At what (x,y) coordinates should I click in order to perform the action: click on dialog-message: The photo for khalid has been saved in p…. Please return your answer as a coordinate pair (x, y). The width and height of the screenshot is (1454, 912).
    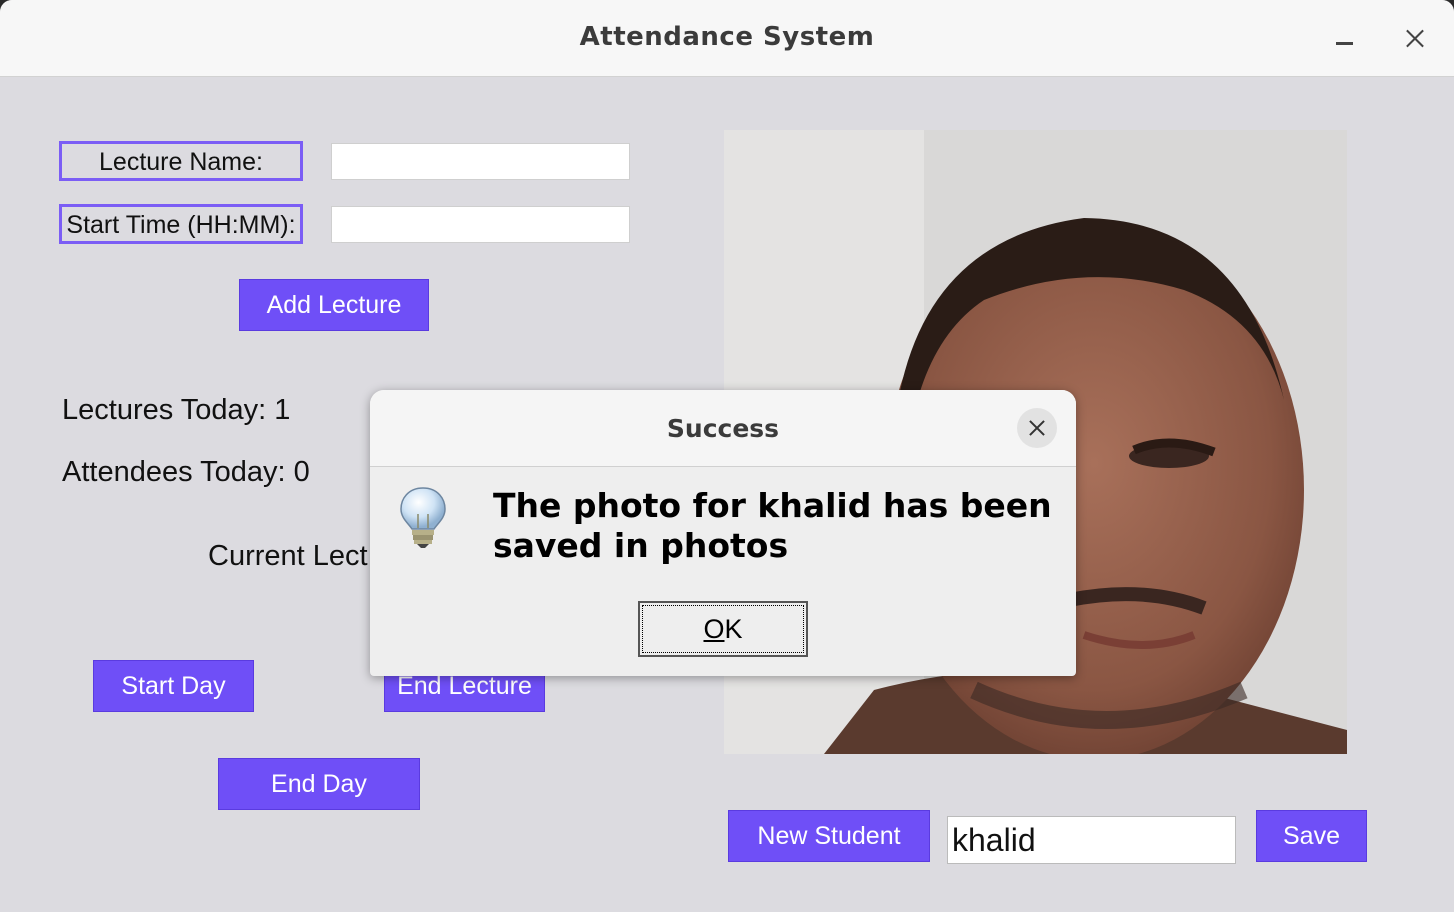
    Looking at the image, I should click on (772, 525).